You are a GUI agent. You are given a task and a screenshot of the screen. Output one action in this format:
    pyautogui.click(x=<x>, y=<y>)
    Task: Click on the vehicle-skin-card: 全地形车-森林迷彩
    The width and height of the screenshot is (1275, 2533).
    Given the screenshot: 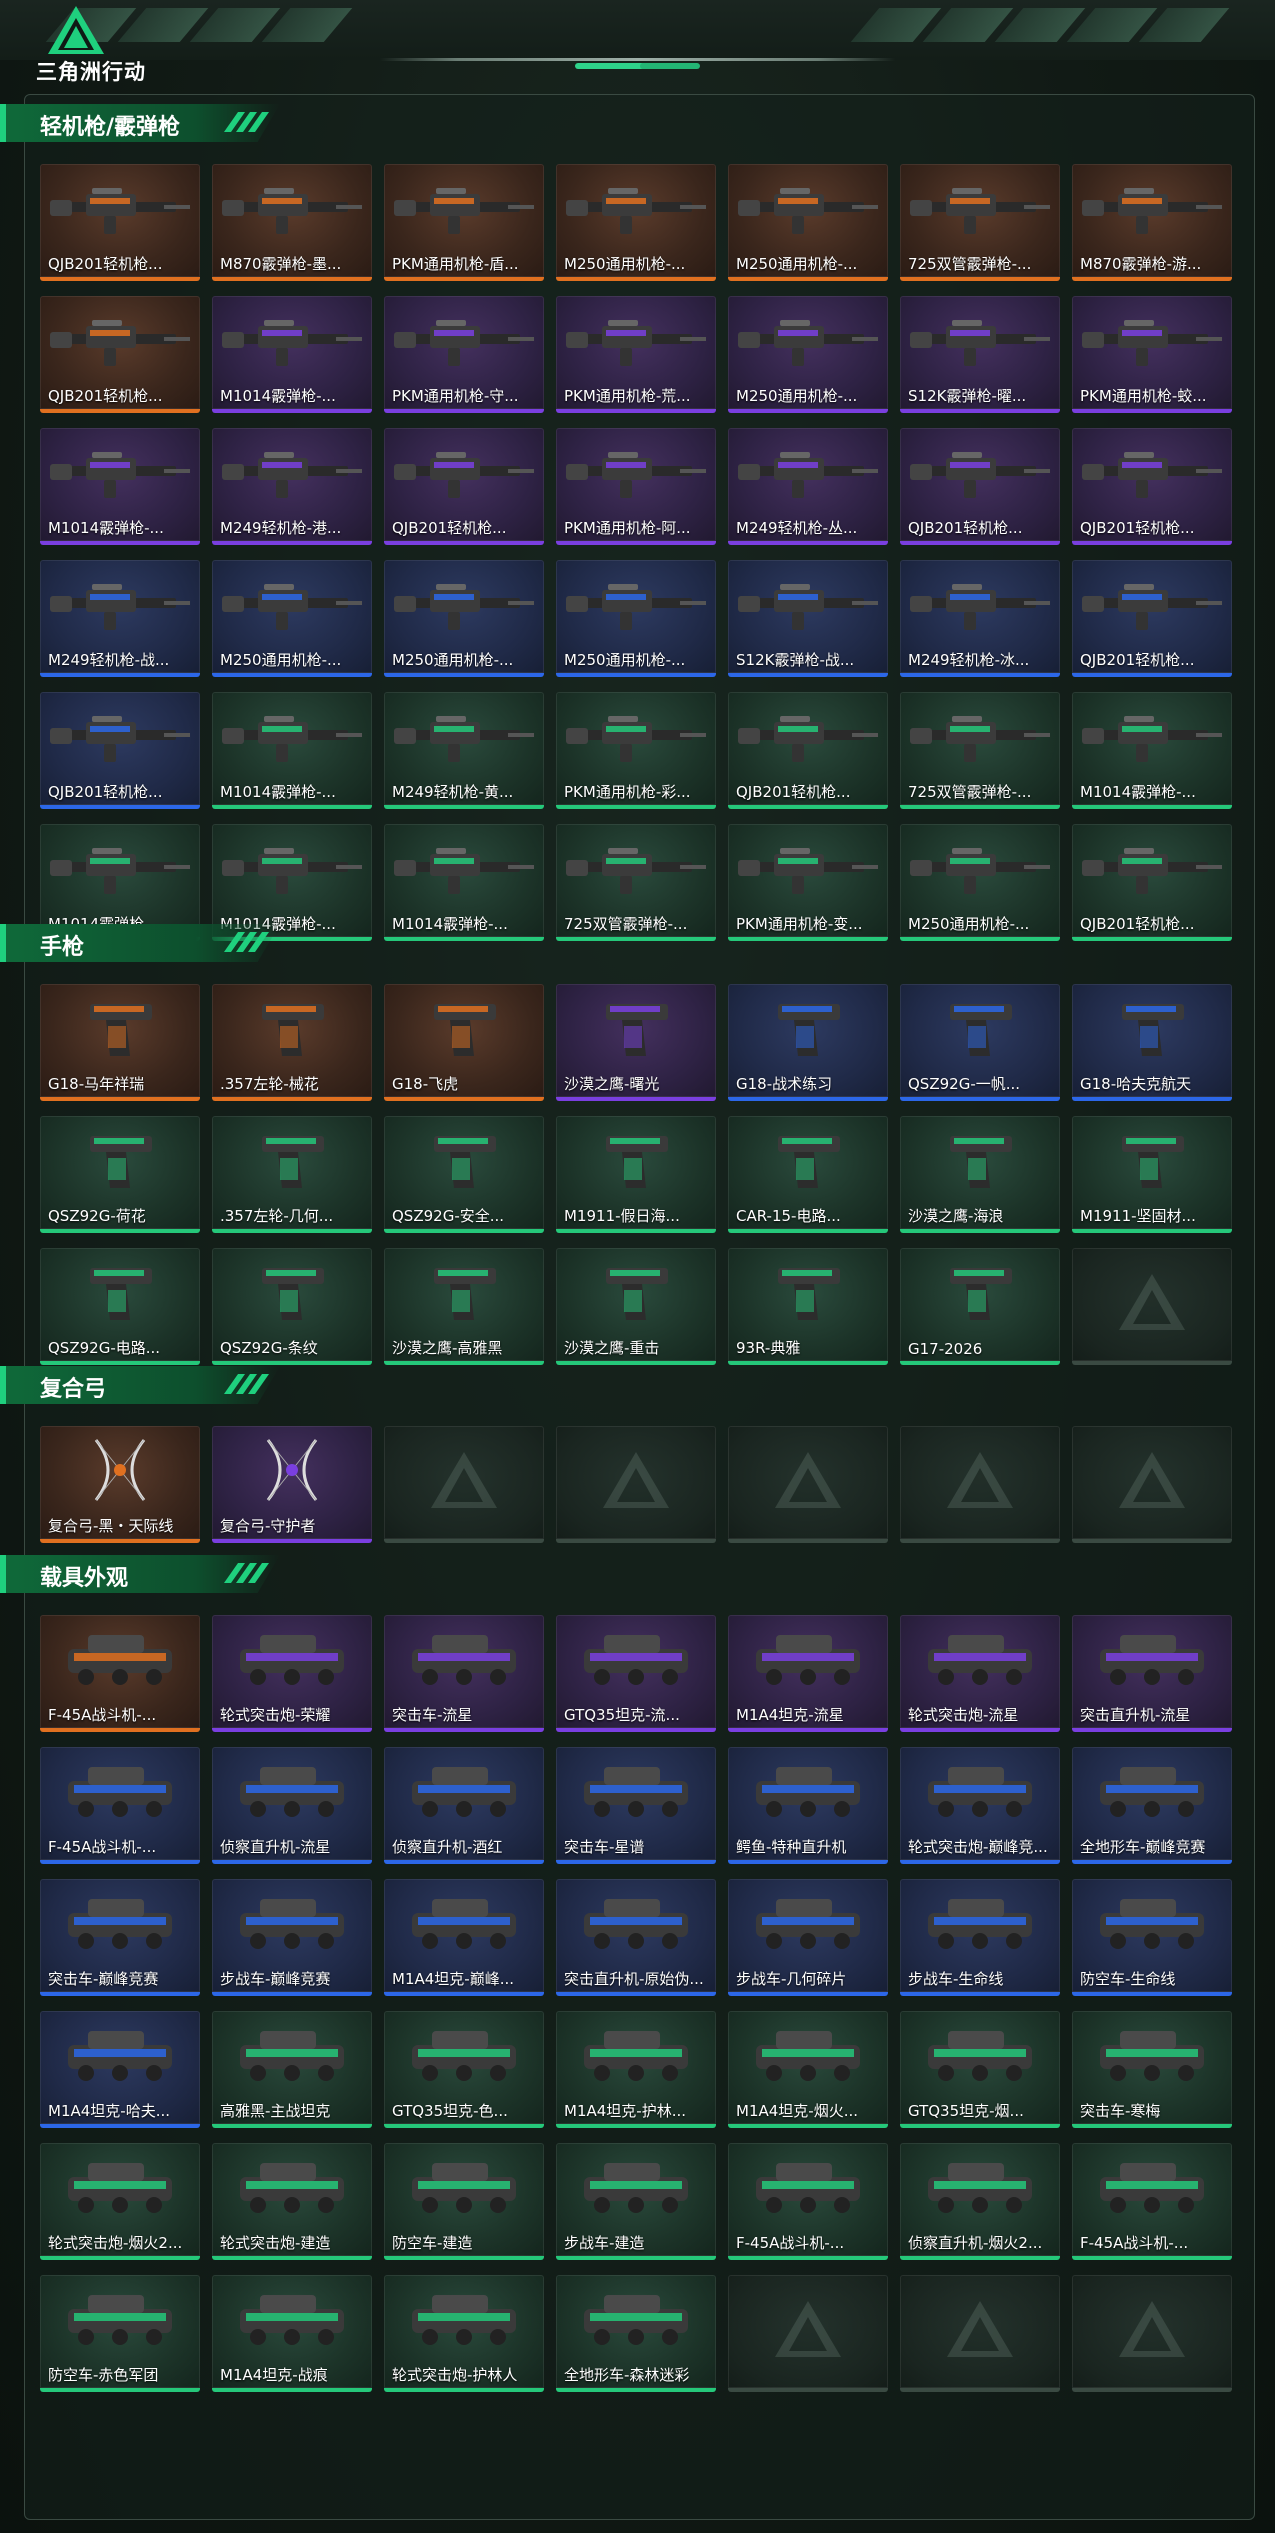 What is the action you would take?
    pyautogui.click(x=636, y=2333)
    